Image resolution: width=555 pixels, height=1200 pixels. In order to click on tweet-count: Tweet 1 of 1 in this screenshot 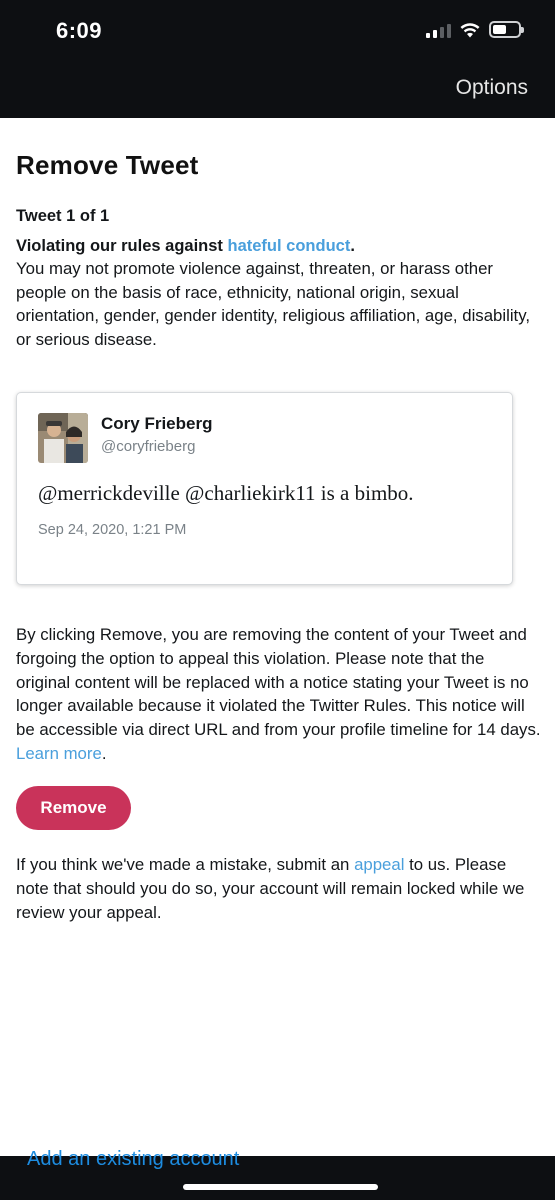, I will do `click(63, 216)`.